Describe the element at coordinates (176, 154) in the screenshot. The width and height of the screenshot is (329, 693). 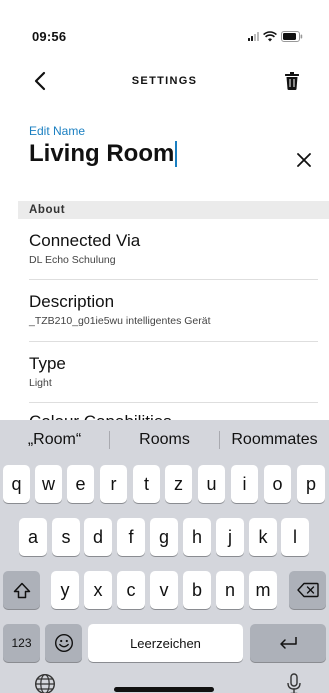
I see `text-cursor` at that location.